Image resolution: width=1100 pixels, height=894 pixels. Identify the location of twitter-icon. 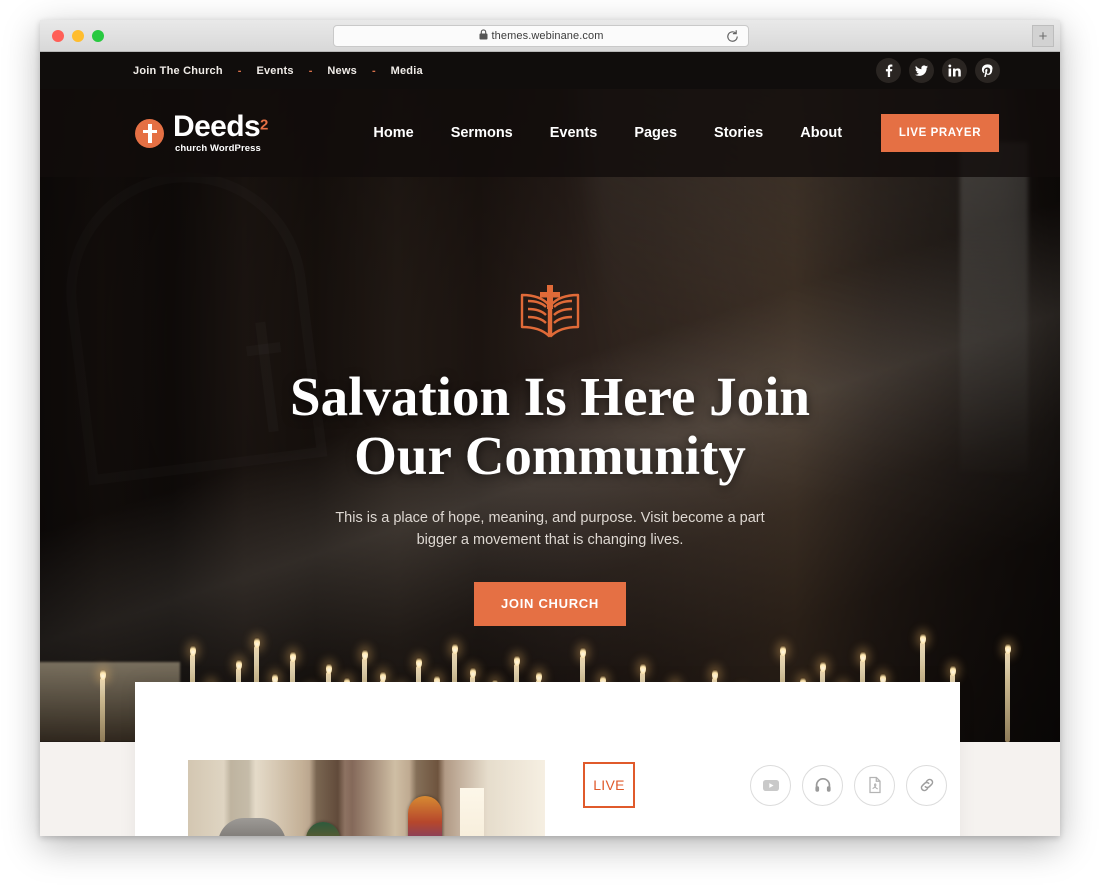
(921, 70).